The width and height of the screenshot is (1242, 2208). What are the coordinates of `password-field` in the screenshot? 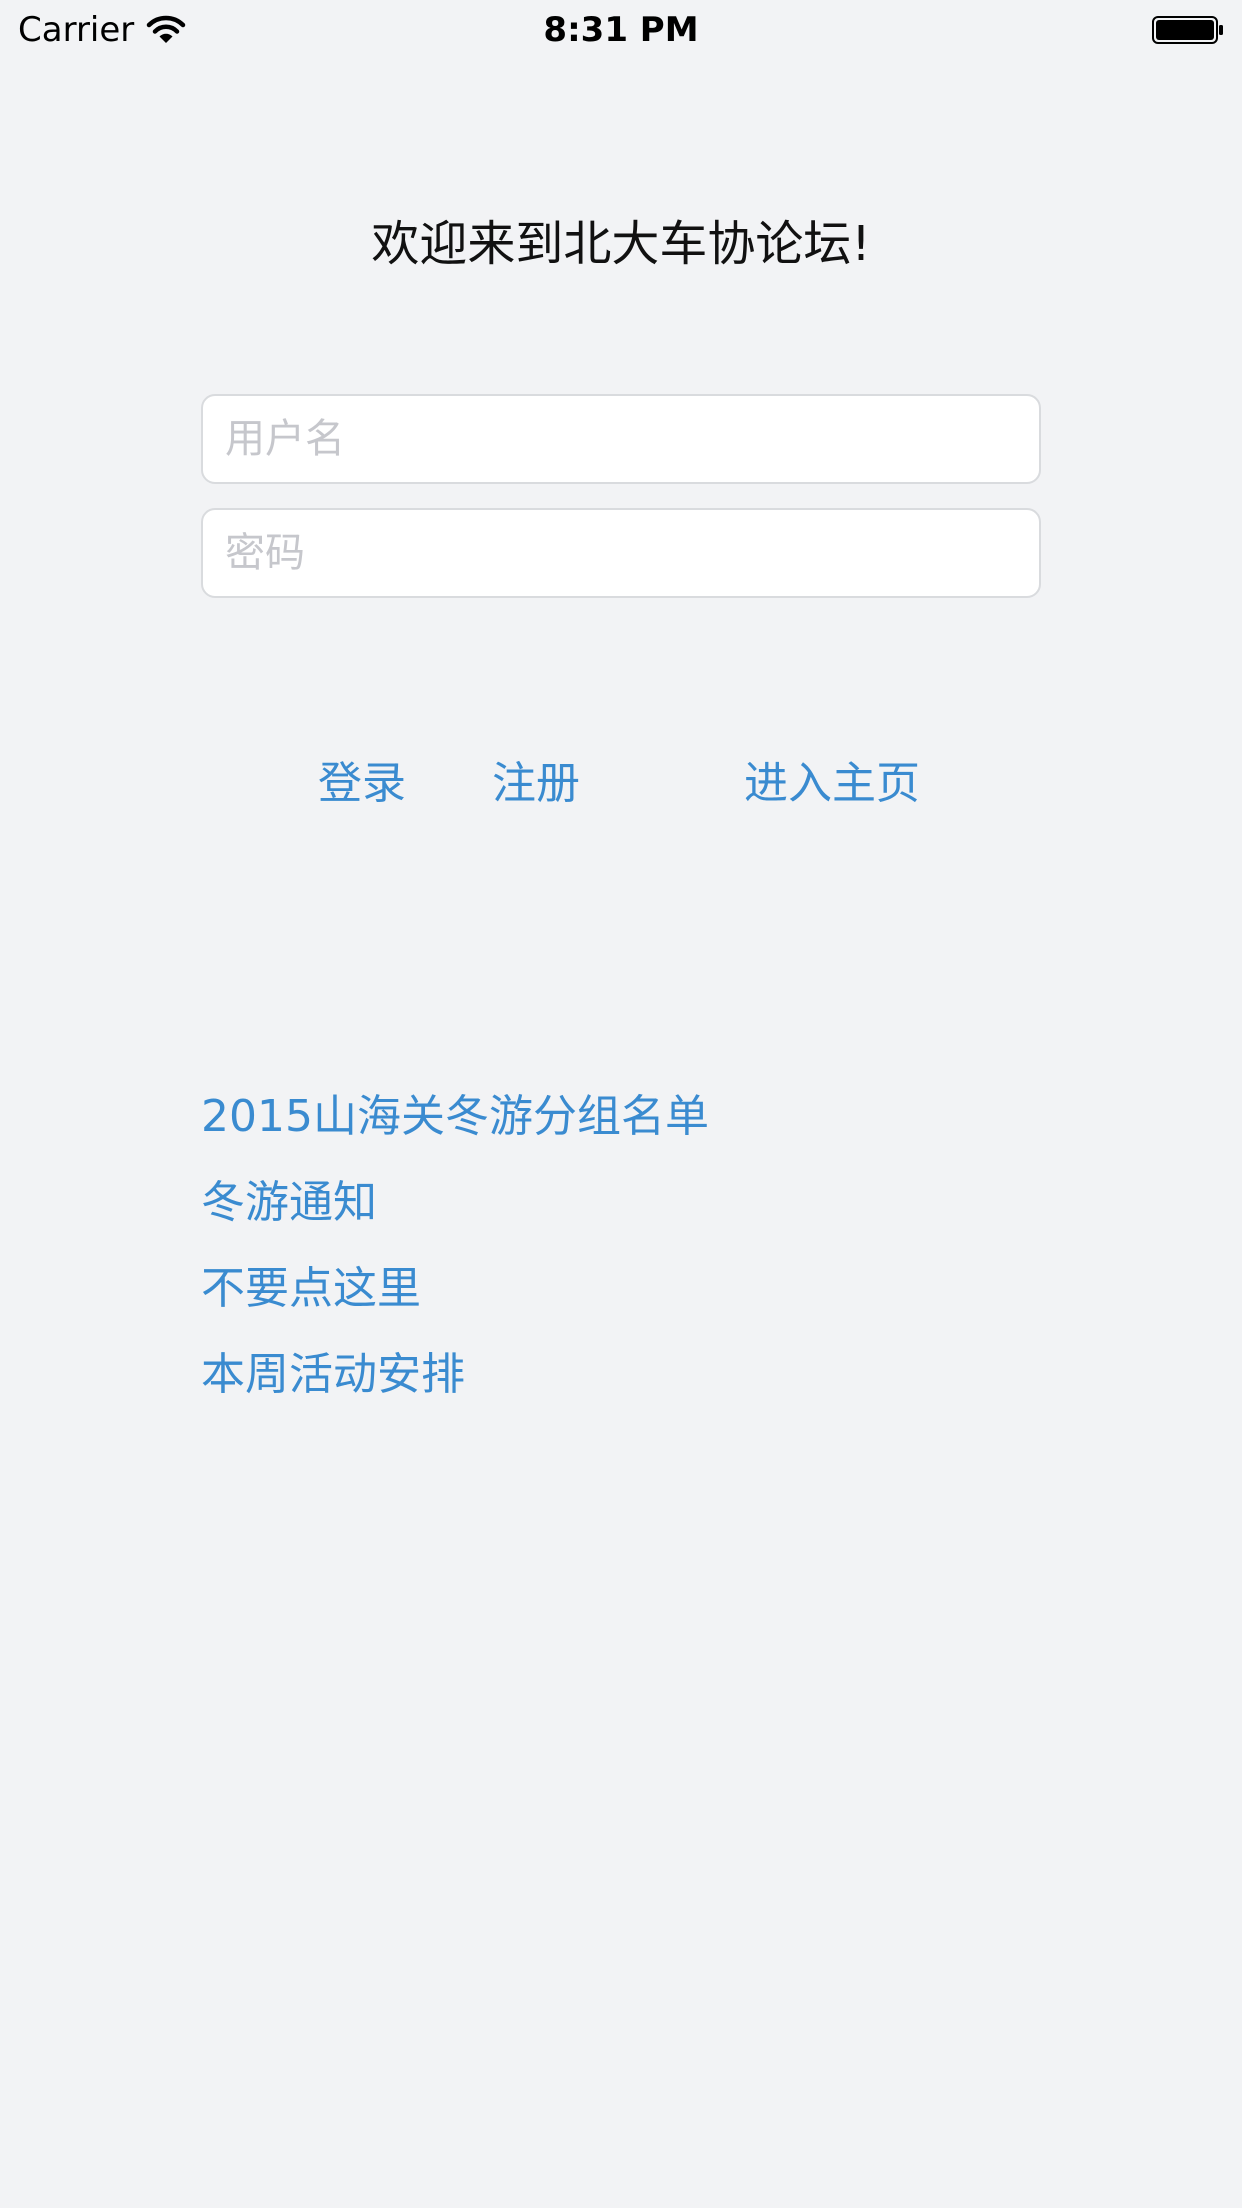 It's located at (621, 553).